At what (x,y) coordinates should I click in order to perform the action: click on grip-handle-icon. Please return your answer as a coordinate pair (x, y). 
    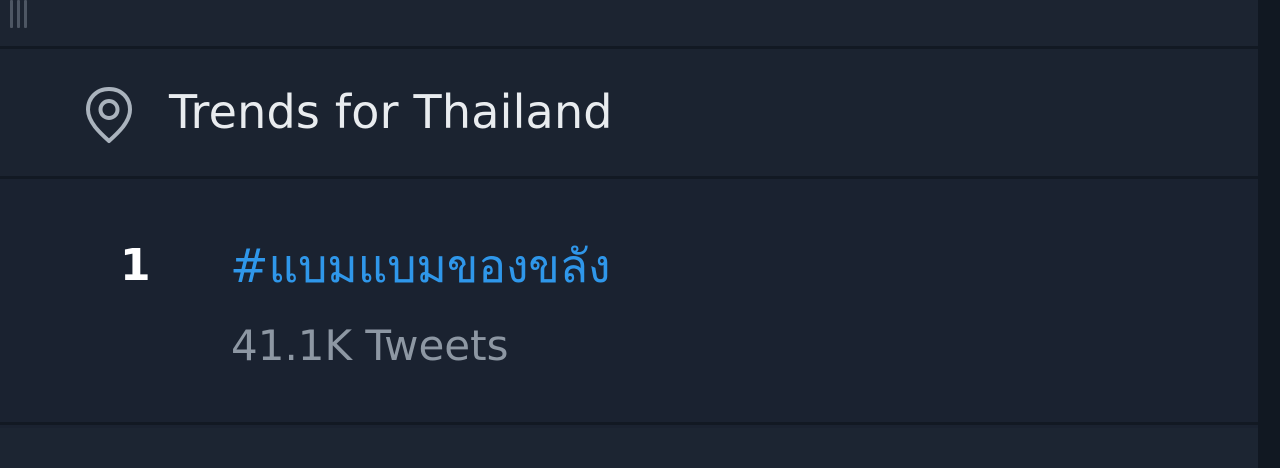
    Looking at the image, I should click on (22, 14).